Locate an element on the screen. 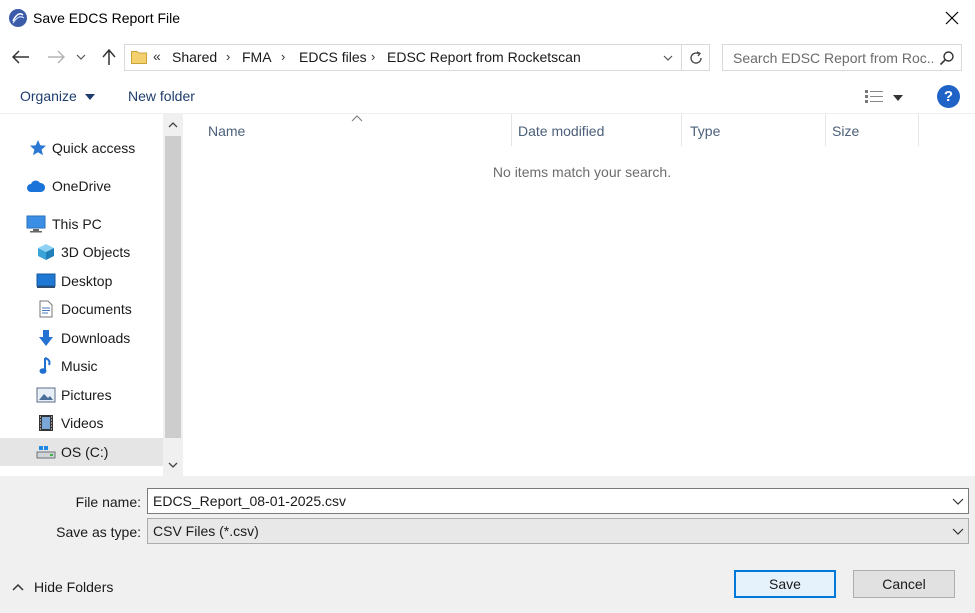 The height and width of the screenshot is (613, 975). column-header-label: Name is located at coordinates (227, 131).